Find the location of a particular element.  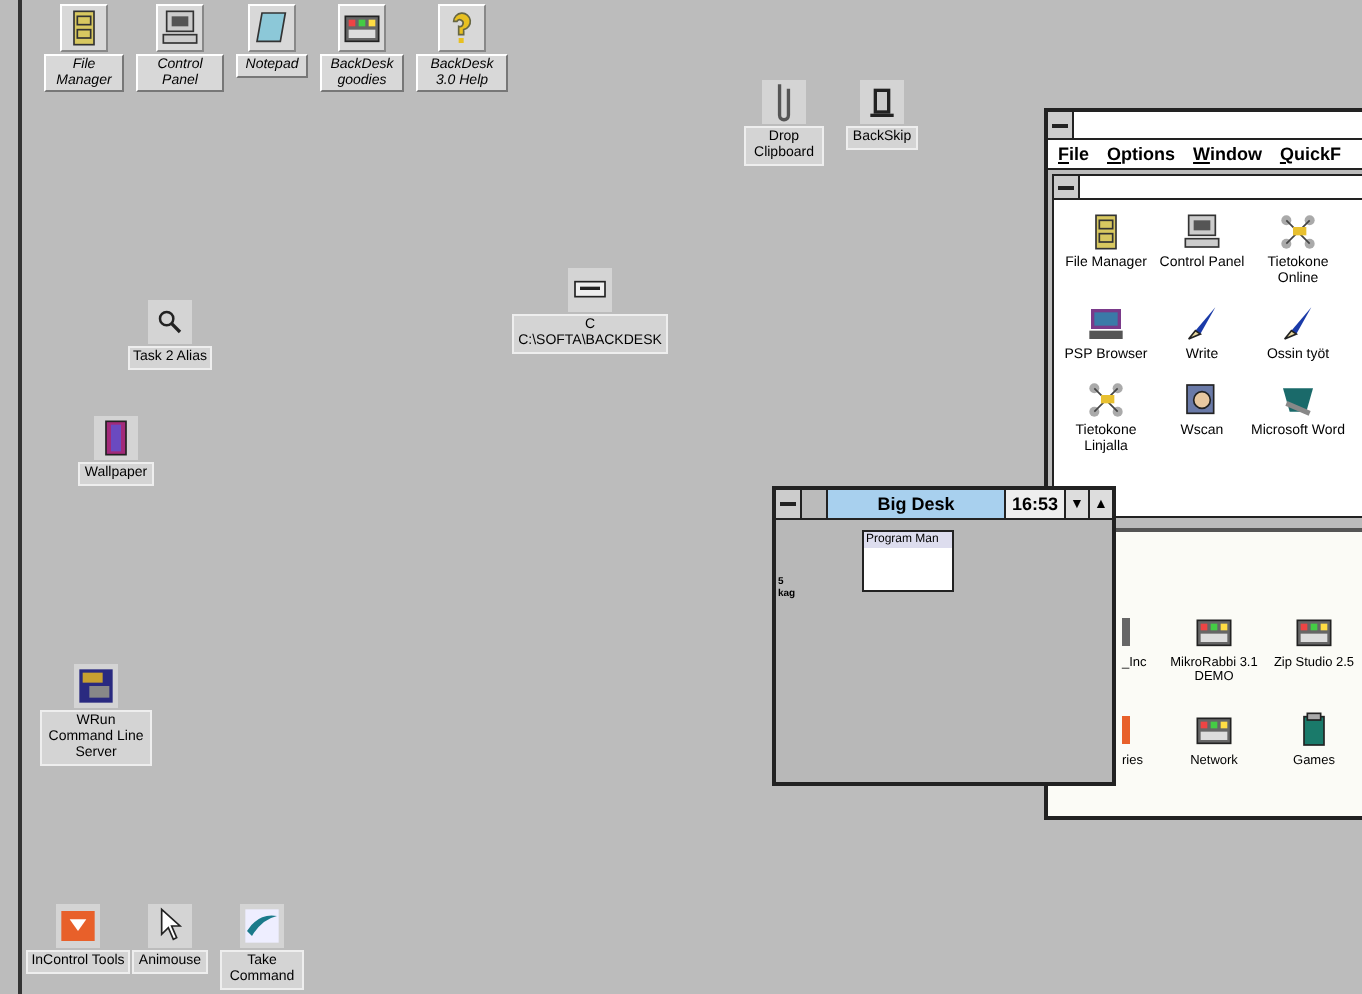

window-title: Big Desk is located at coordinates (916, 504).